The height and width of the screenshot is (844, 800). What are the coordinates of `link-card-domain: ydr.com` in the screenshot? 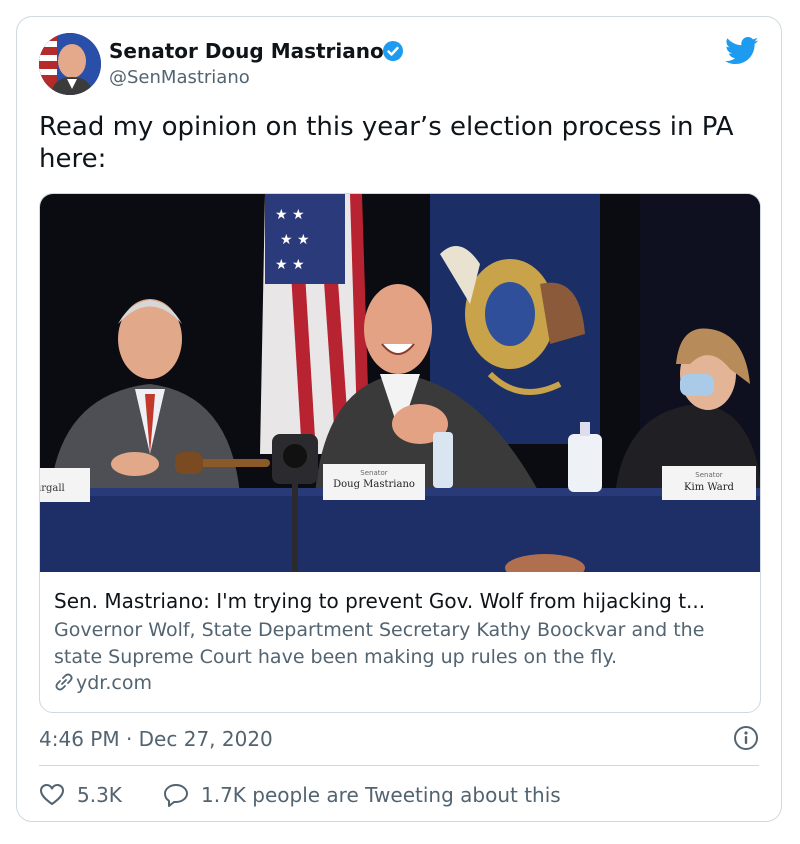 It's located at (103, 683).